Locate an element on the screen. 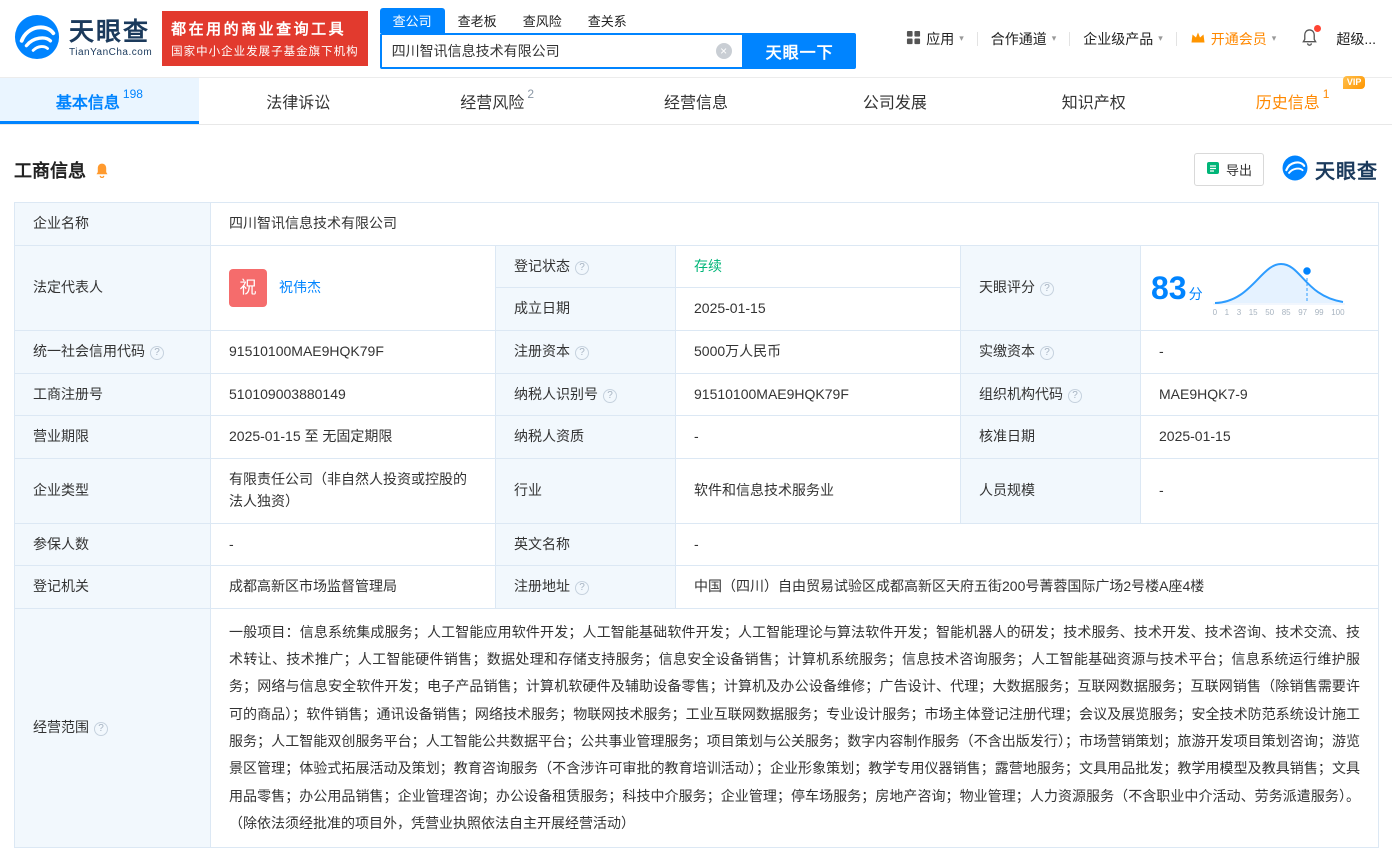 The image size is (1392, 868). avatar: 祝 is located at coordinates (248, 287).